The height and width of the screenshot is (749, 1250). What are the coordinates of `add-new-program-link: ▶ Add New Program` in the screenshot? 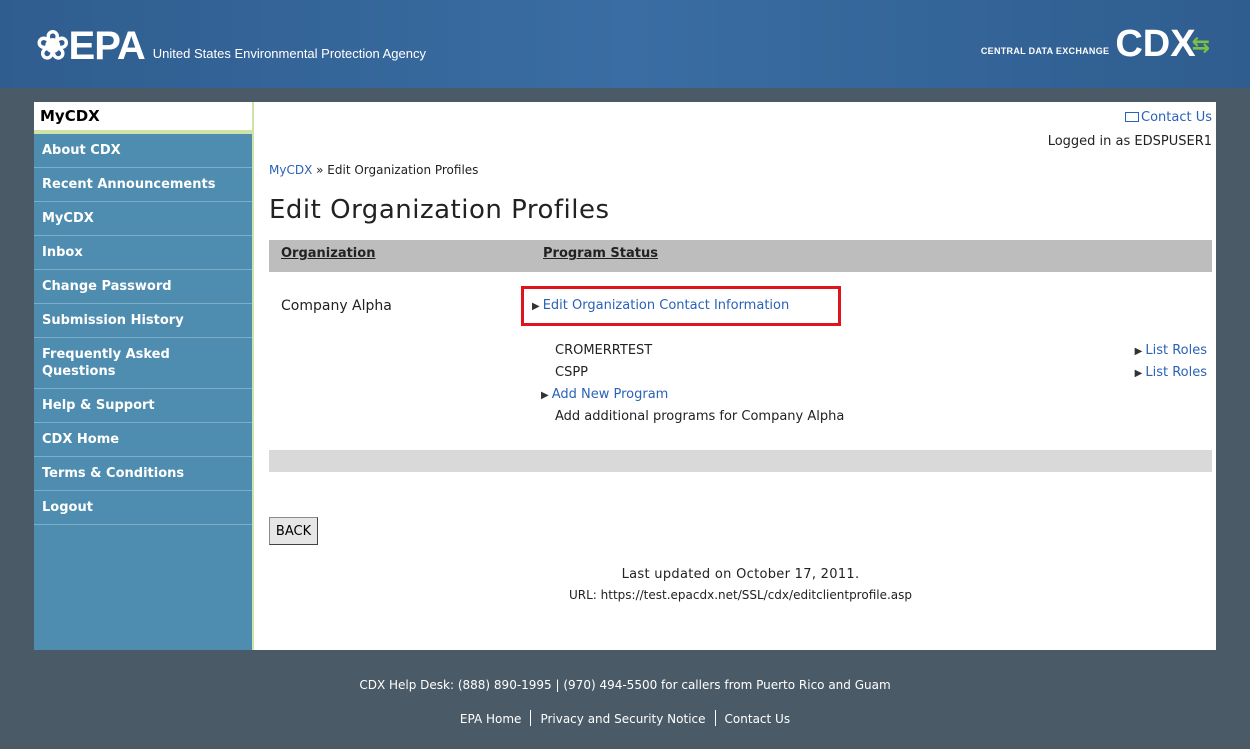 It's located at (604, 394).